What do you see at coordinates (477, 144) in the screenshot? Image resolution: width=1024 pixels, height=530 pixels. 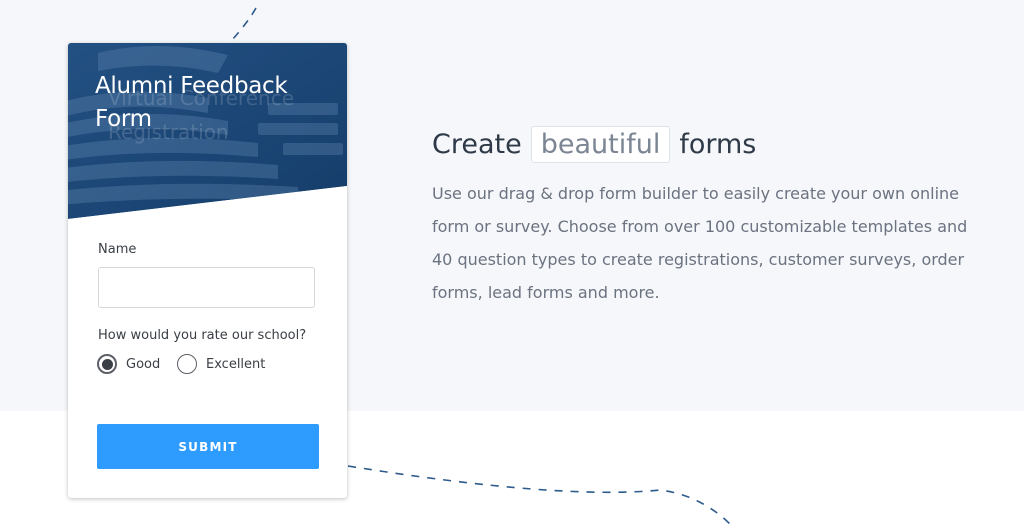 I see `headline-text-before: Create` at bounding box center [477, 144].